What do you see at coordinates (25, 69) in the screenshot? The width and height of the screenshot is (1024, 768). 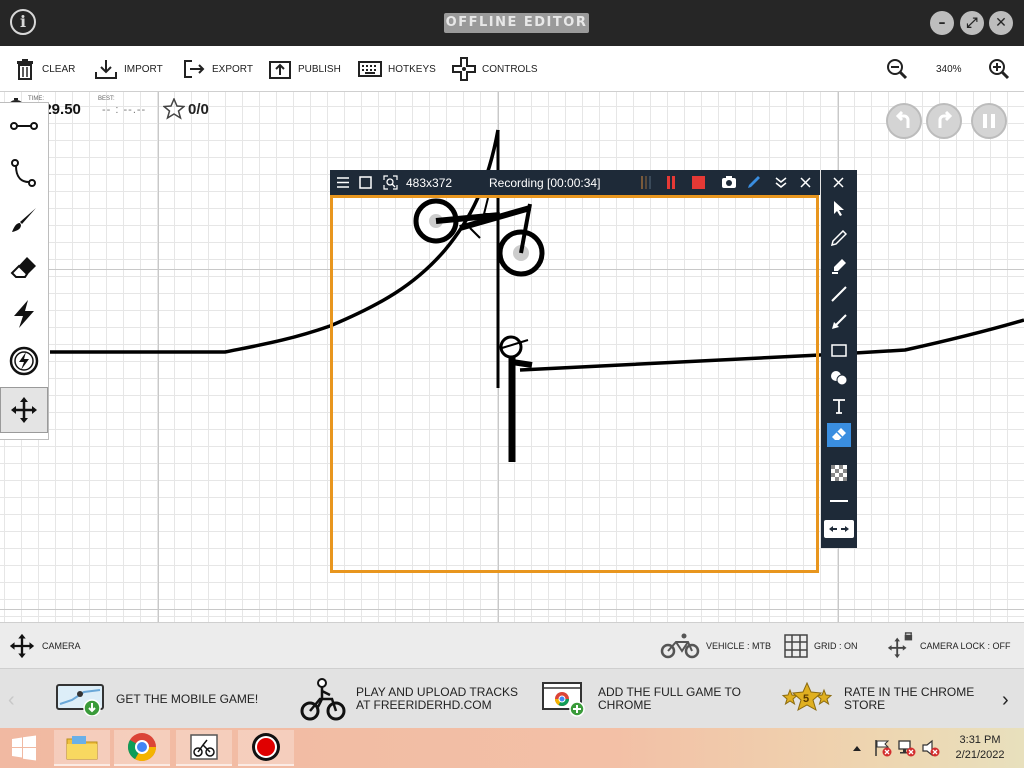 I see `trash-icon` at bounding box center [25, 69].